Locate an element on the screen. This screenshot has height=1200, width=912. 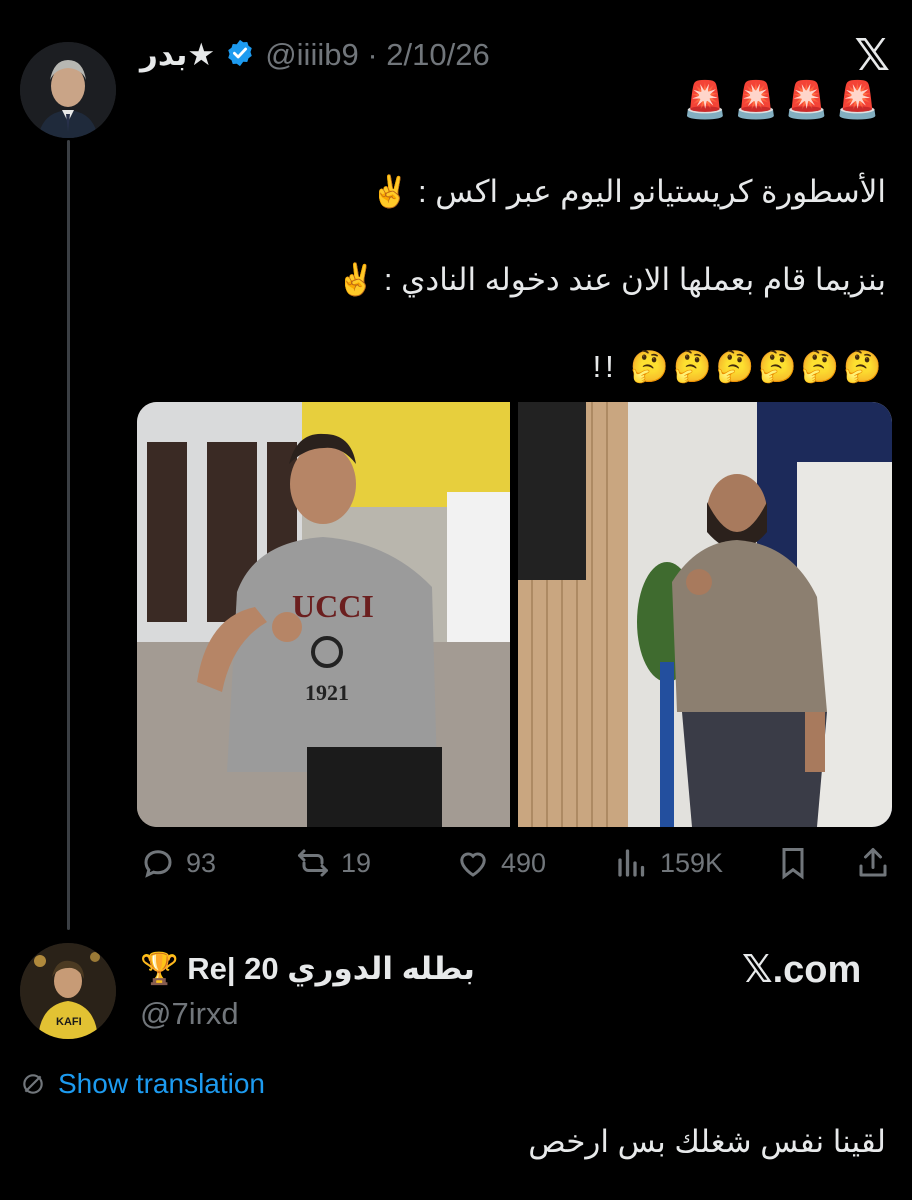
heart-icon is located at coordinates (473, 864).